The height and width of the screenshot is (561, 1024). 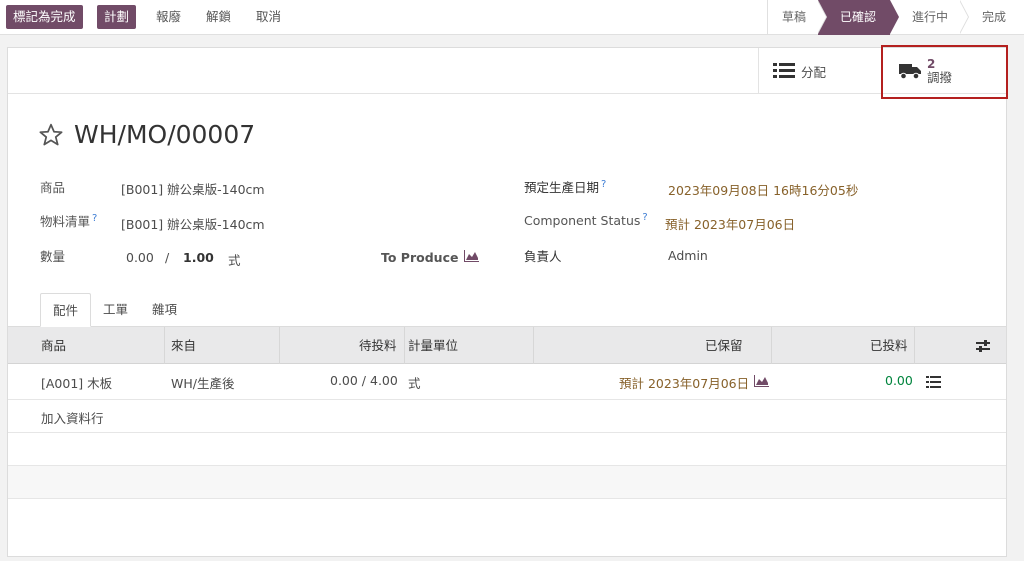 What do you see at coordinates (586, 220) in the screenshot?
I see `component-status-label: Component Status?` at bounding box center [586, 220].